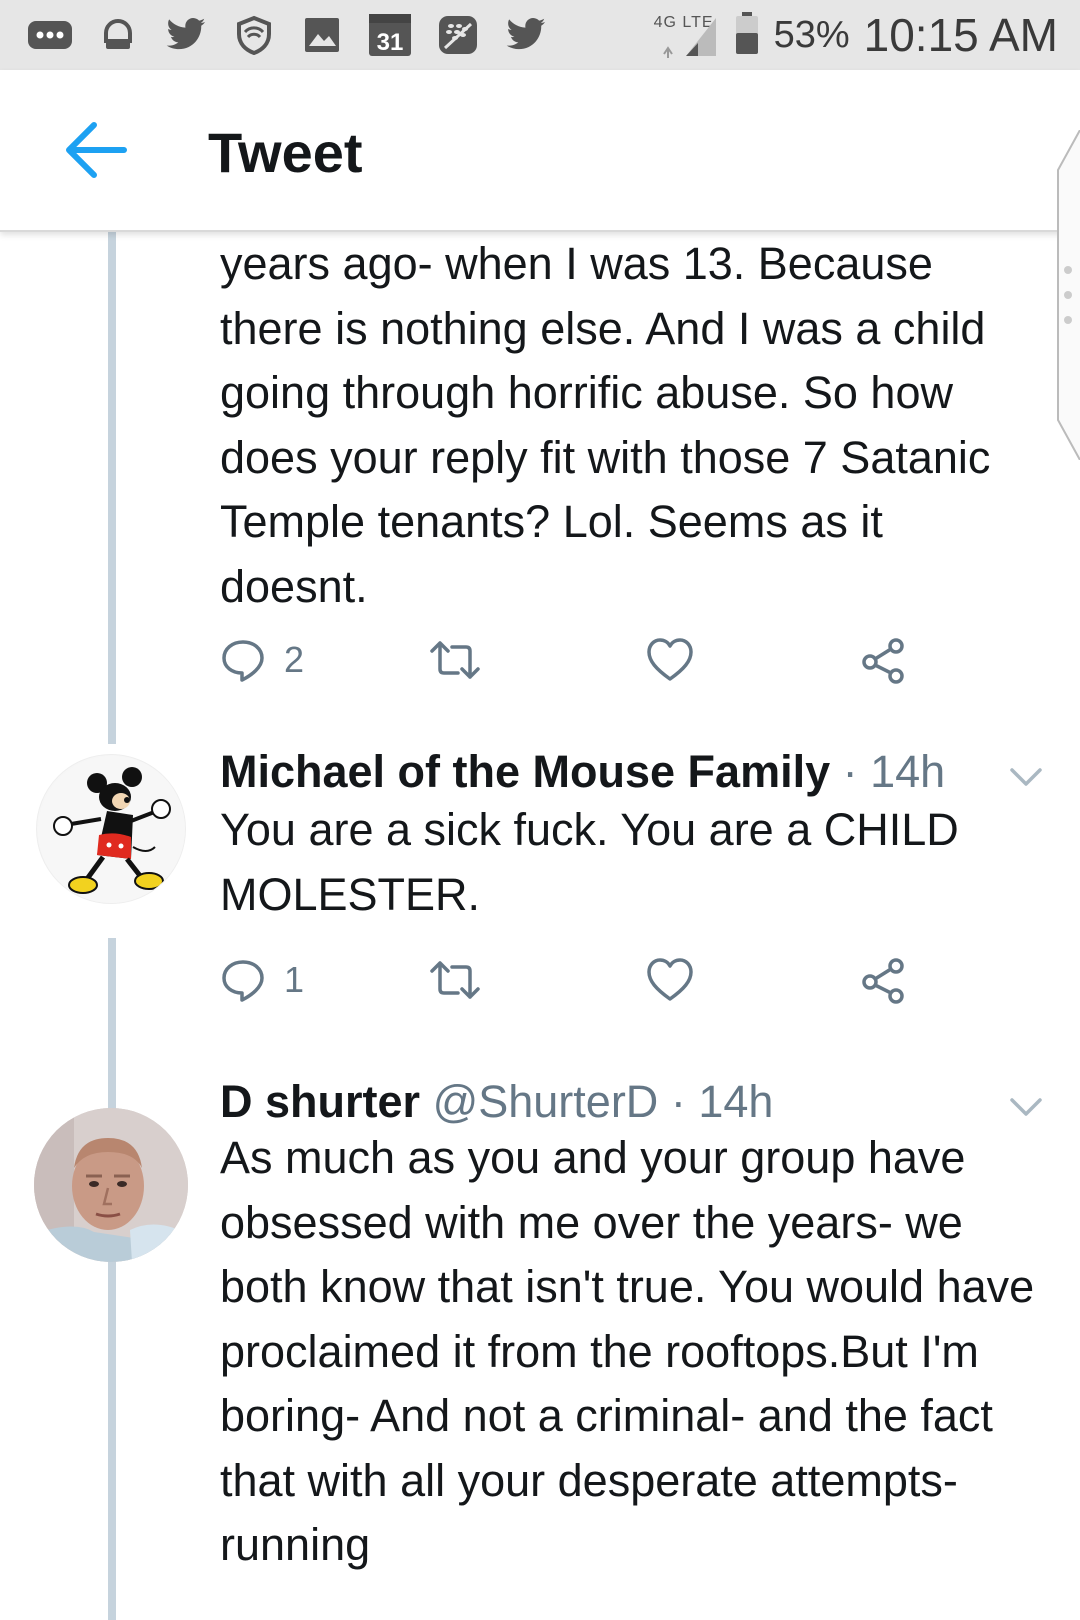 The width and height of the screenshot is (1080, 1620). Describe the element at coordinates (687, 35) in the screenshot. I see `network-4g-lte-icon: 4G LTE` at that location.